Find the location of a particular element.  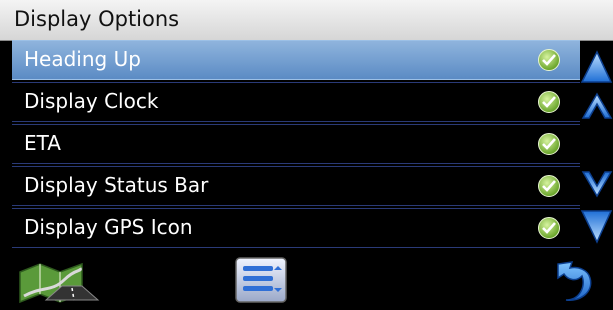

list-menu-icon is located at coordinates (261, 280).